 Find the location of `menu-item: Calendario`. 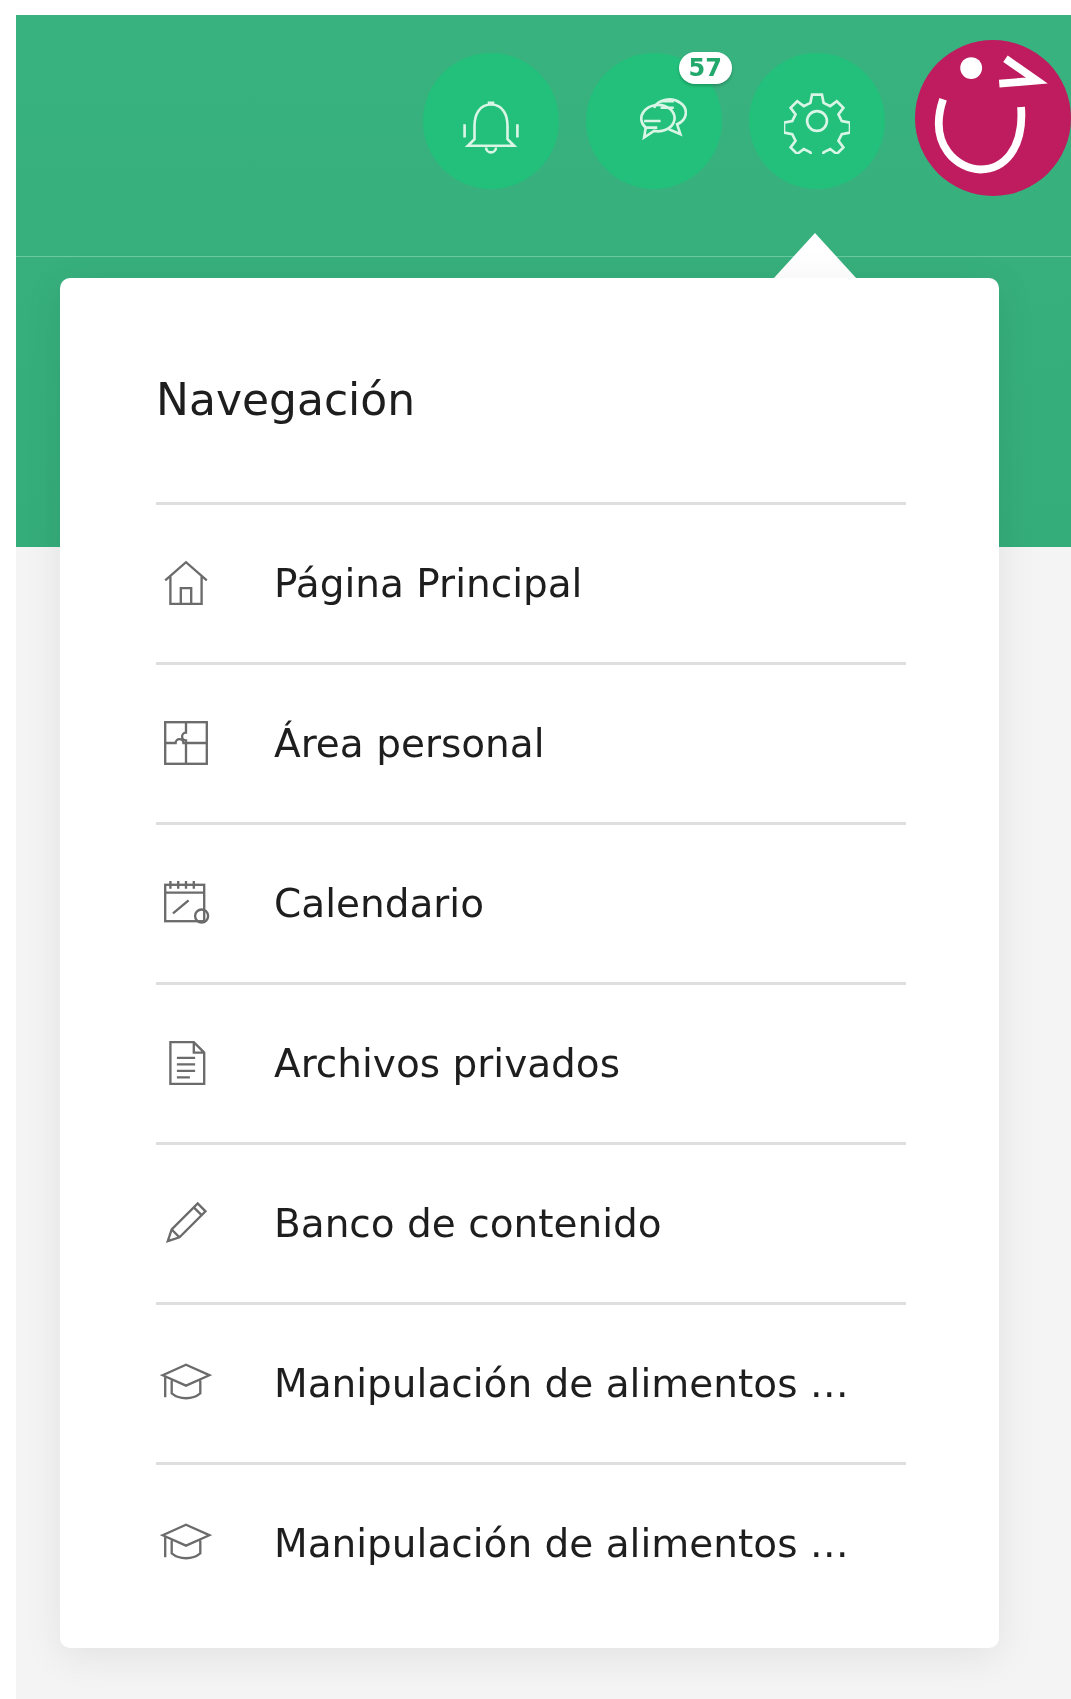

menu-item: Calendario is located at coordinates (531, 904).